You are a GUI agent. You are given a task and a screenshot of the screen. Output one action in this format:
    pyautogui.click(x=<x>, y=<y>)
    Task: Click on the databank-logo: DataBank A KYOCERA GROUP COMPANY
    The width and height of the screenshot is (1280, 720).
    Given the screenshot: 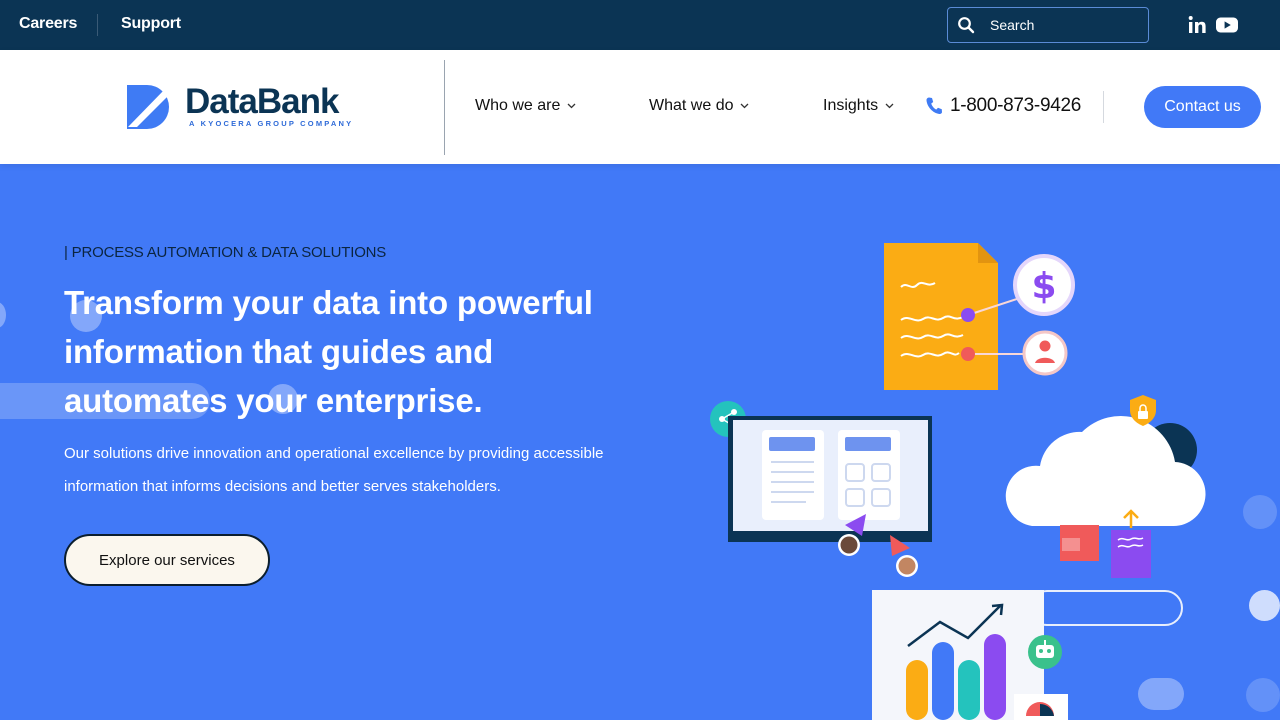 What is the action you would take?
    pyautogui.click(x=247, y=108)
    